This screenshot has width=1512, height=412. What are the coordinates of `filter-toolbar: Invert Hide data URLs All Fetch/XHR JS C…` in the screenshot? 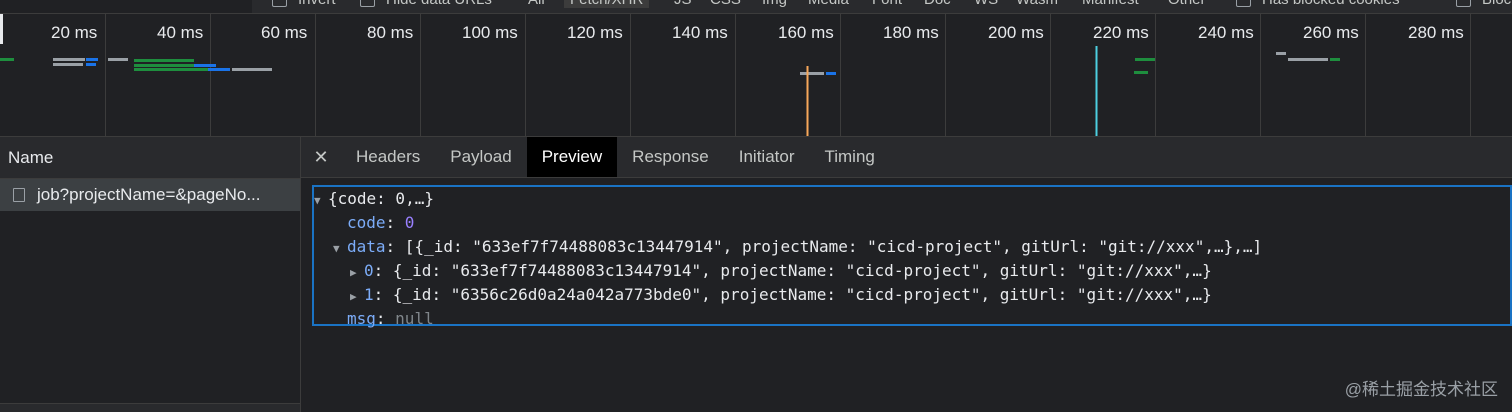 It's located at (756, 7).